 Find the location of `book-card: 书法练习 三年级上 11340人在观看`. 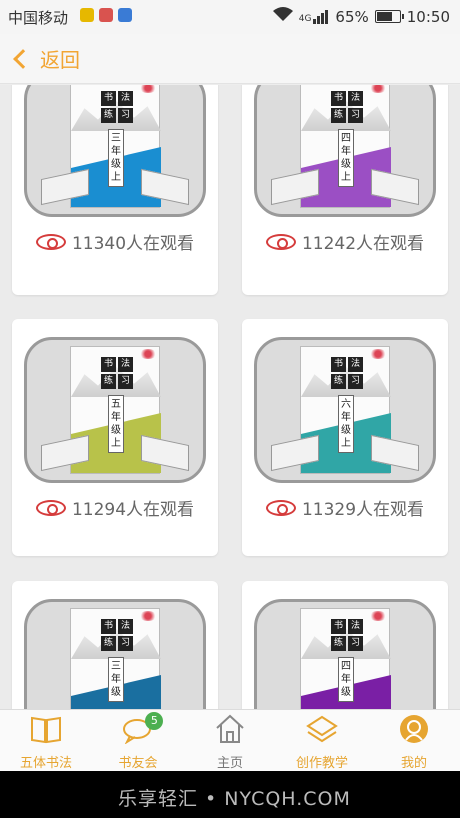

book-card: 书法练习 三年级上 11340人在观看 is located at coordinates (115, 190).